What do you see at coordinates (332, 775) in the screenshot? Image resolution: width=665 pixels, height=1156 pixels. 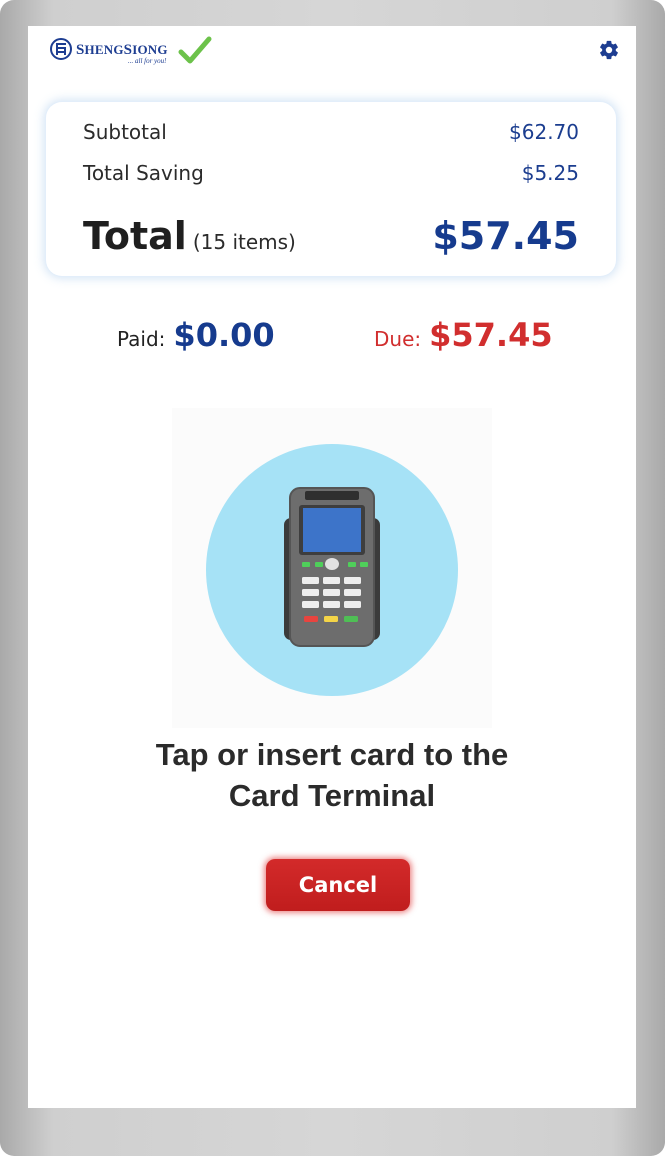 I see `payment-instruction: Tap or insert card to the Card Terminal` at bounding box center [332, 775].